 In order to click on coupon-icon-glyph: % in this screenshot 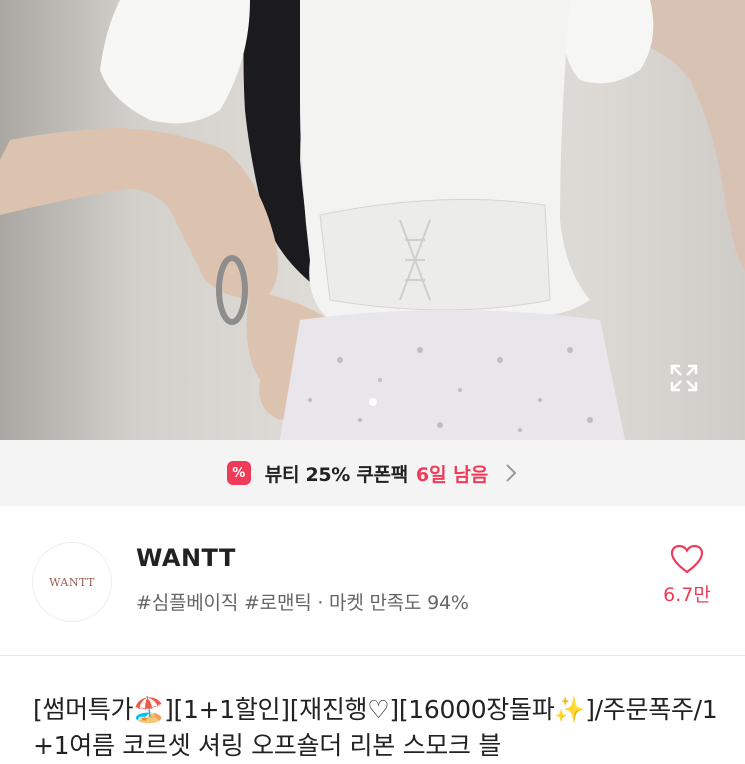, I will do `click(239, 473)`.